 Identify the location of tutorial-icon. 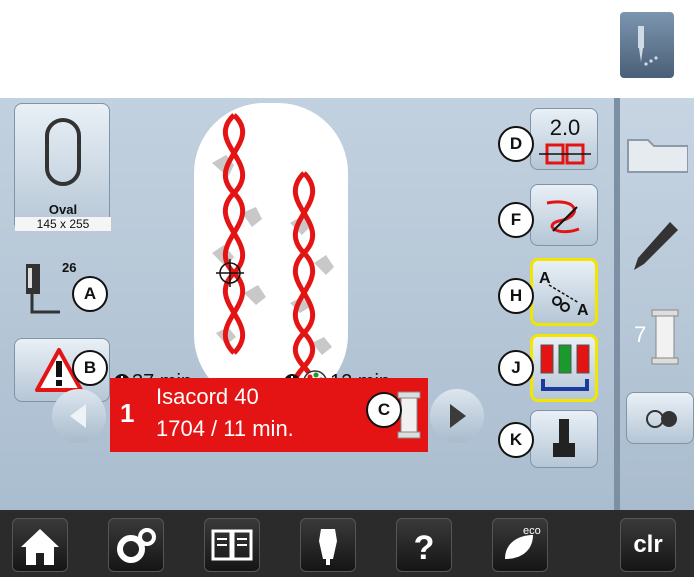
(232, 545).